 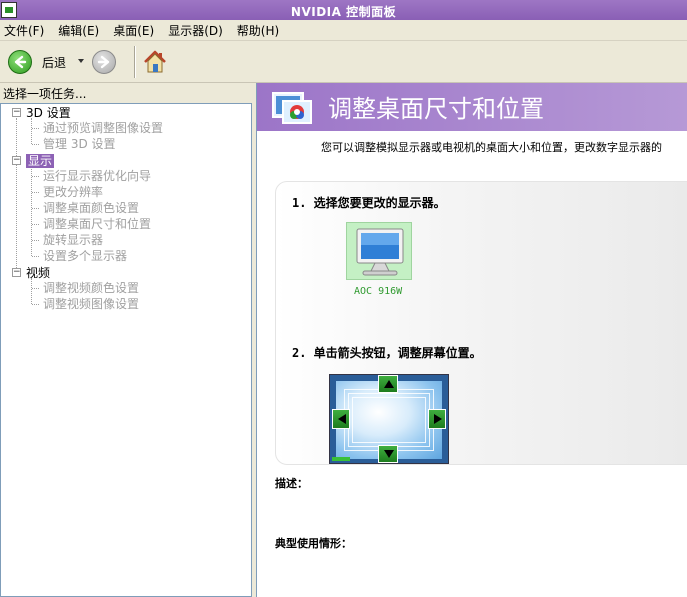 What do you see at coordinates (78, 30) in the screenshot?
I see `menu-edit: 编辑(E)` at bounding box center [78, 30].